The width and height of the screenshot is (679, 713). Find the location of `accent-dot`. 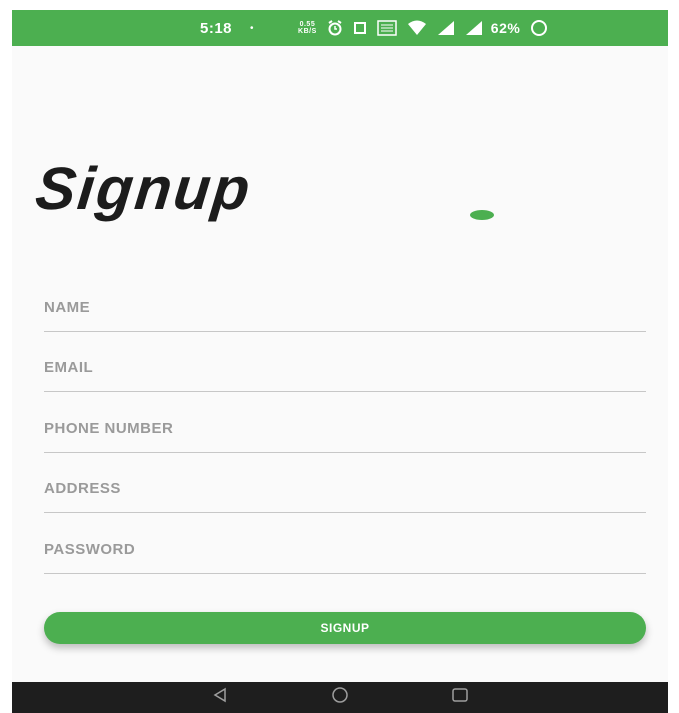

accent-dot is located at coordinates (482, 215).